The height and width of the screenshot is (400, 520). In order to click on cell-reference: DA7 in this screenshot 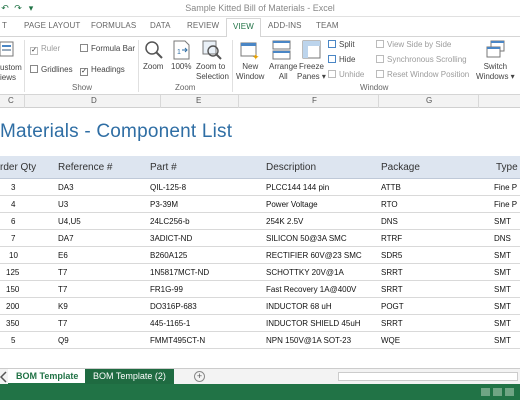, I will do `click(66, 238)`.